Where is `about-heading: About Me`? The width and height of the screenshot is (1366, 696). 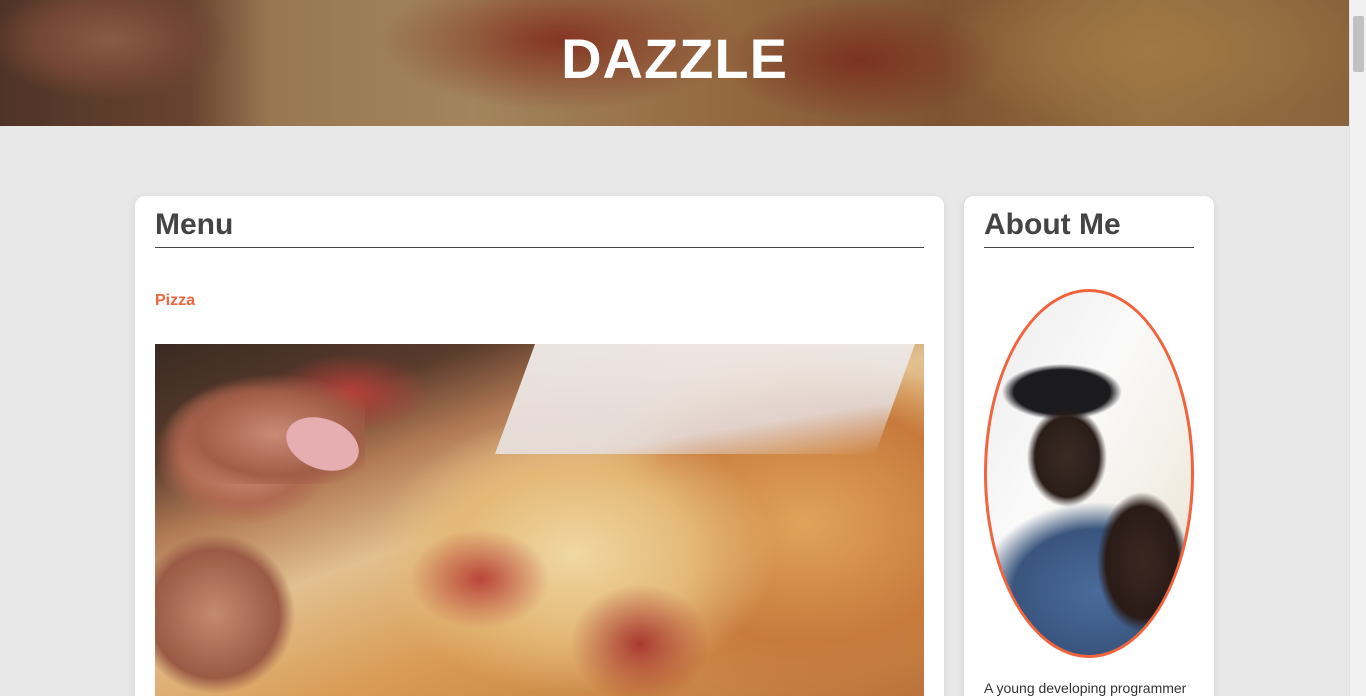 about-heading: About Me is located at coordinates (1052, 224).